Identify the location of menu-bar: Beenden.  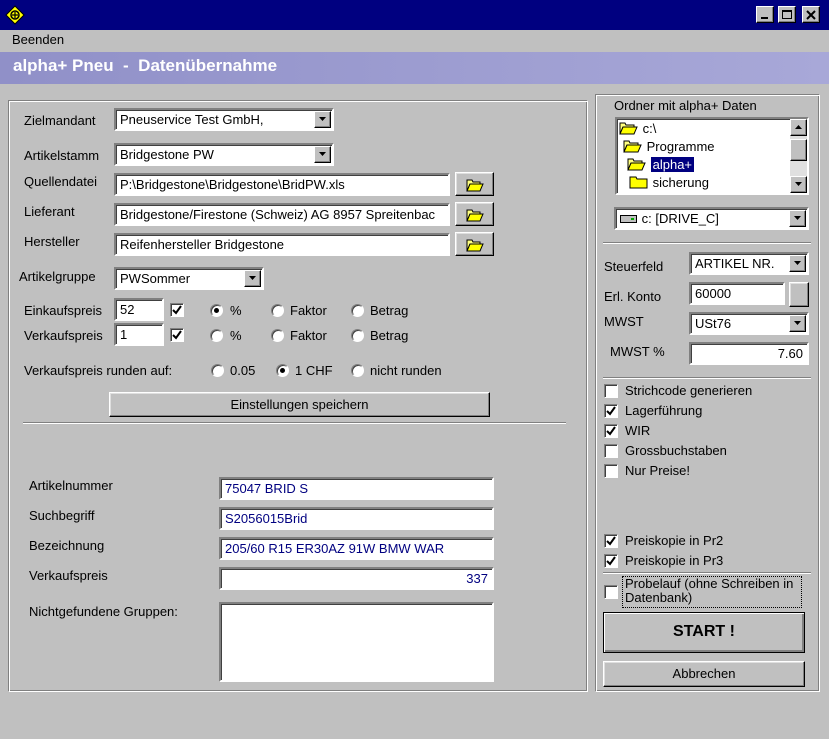
(414, 40).